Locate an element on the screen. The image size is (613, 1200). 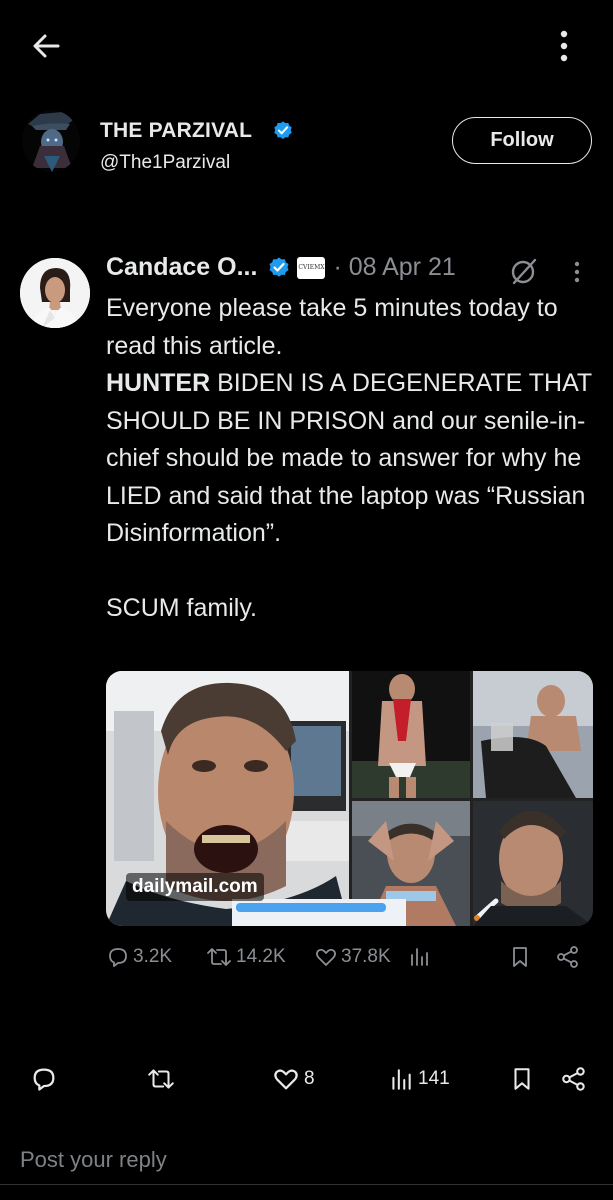
more-options-button is located at coordinates (564, 46).